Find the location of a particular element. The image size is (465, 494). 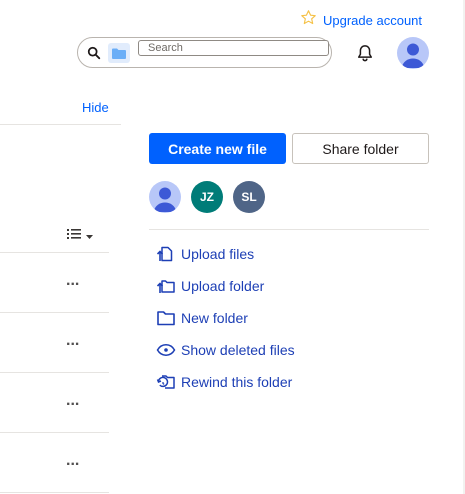

share-folder-button: Share folder is located at coordinates (360, 148).